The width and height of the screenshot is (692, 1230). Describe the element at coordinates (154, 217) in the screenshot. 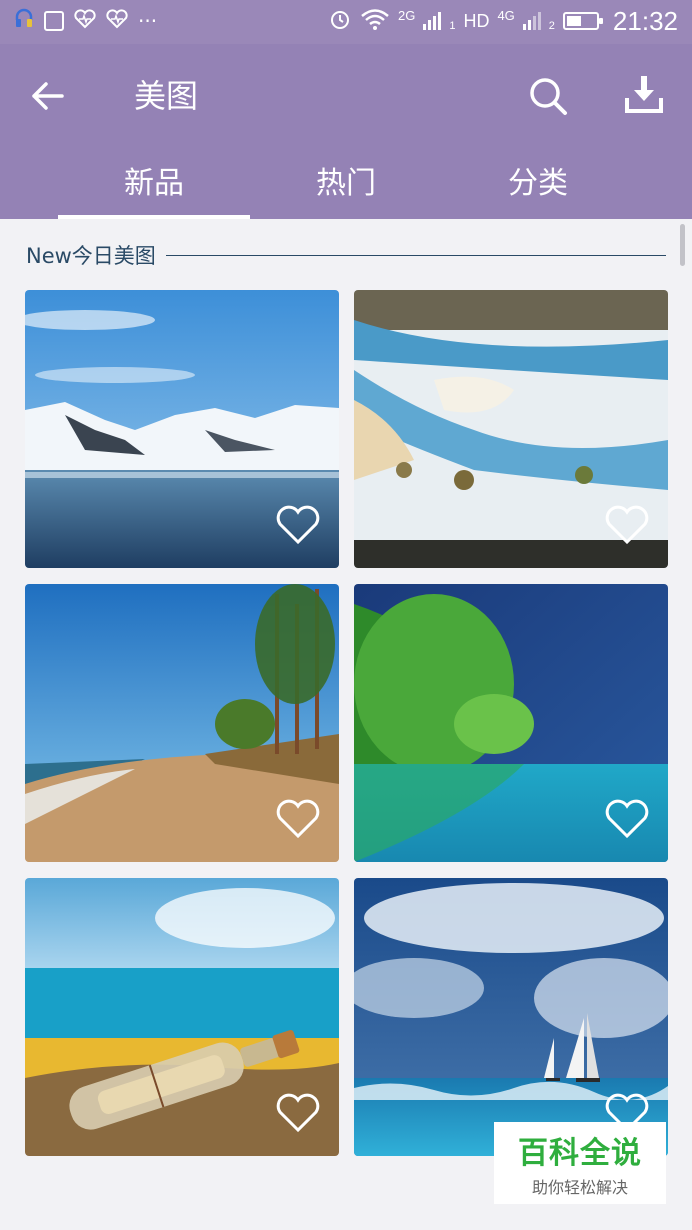

I see `tab-indicator` at that location.